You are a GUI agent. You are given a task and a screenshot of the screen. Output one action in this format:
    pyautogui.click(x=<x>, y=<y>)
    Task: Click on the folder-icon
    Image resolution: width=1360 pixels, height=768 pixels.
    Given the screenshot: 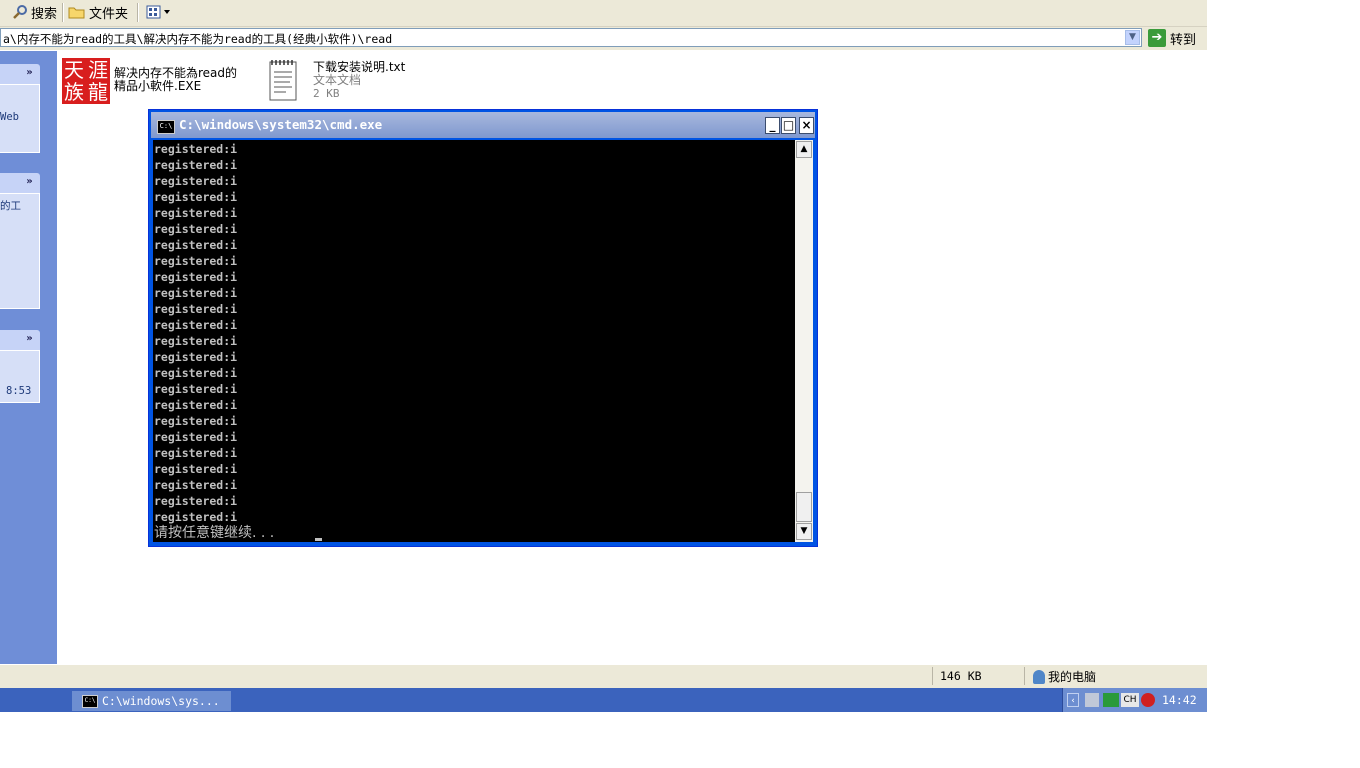 What is the action you would take?
    pyautogui.click(x=76, y=13)
    